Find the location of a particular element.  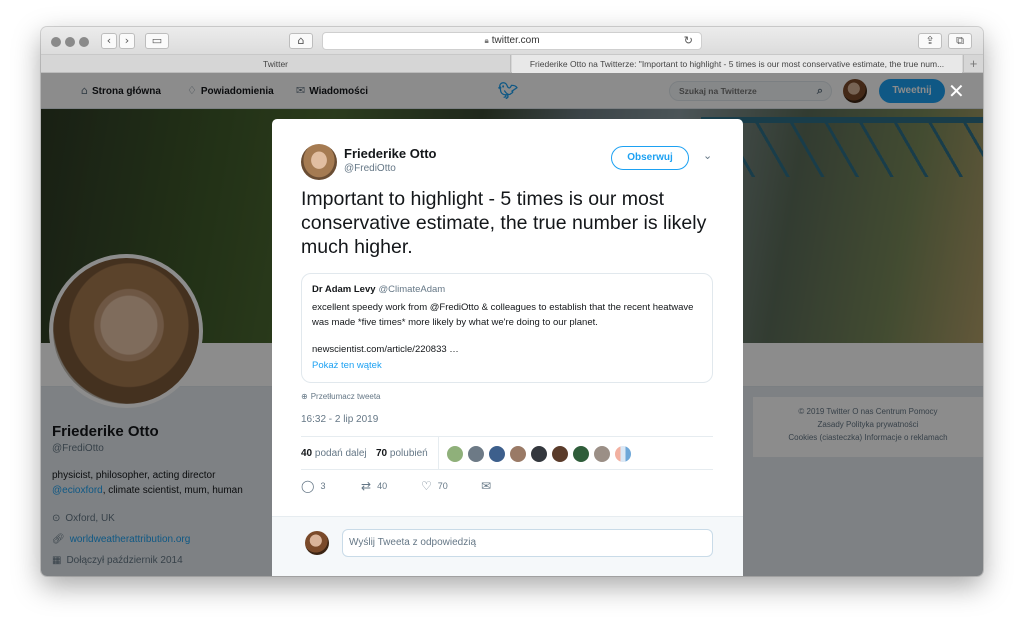

sidebar-icon: ▭ is located at coordinates (157, 41).